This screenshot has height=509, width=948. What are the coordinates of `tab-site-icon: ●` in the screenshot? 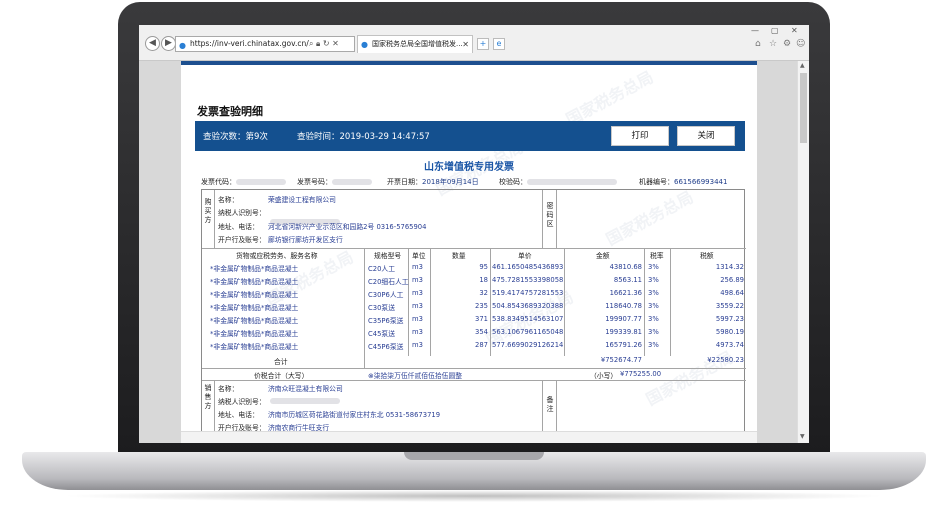 It's located at (364, 44).